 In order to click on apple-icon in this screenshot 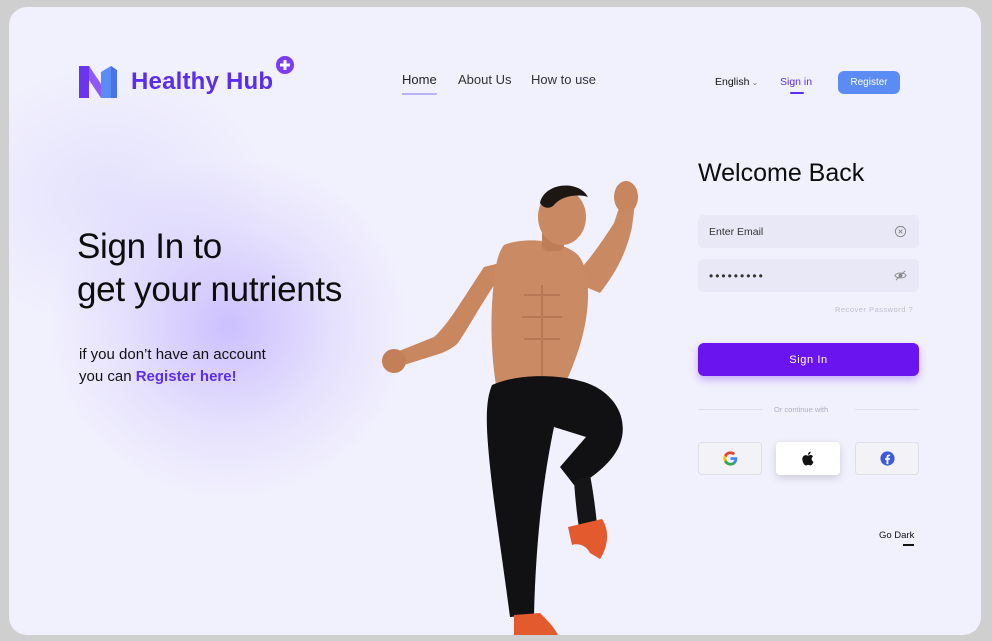, I will do `click(807, 458)`.